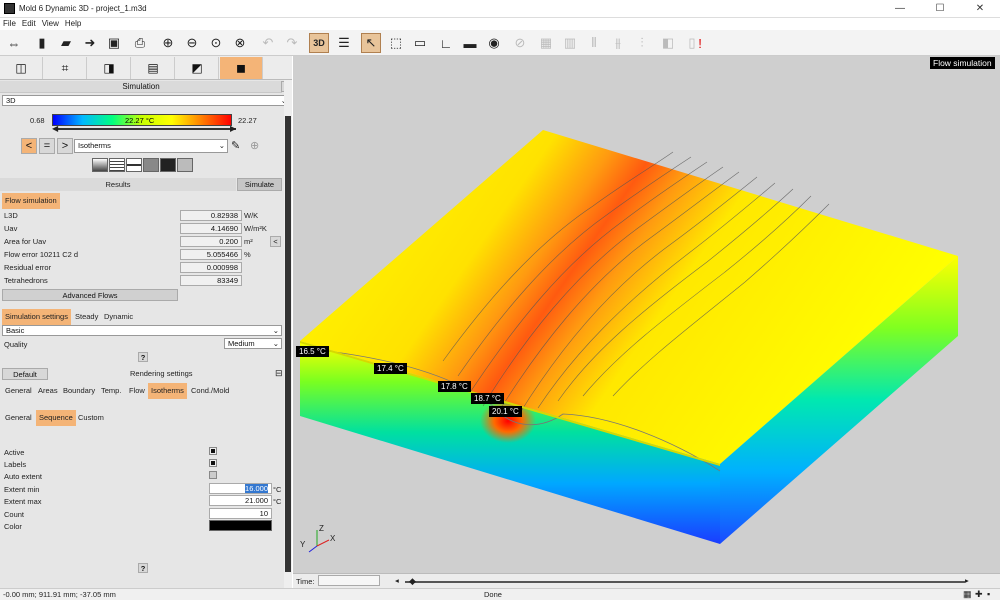 Image resolution: width=1000 pixels, height=600 pixels. I want to click on labels-checkbox, so click(213, 463).